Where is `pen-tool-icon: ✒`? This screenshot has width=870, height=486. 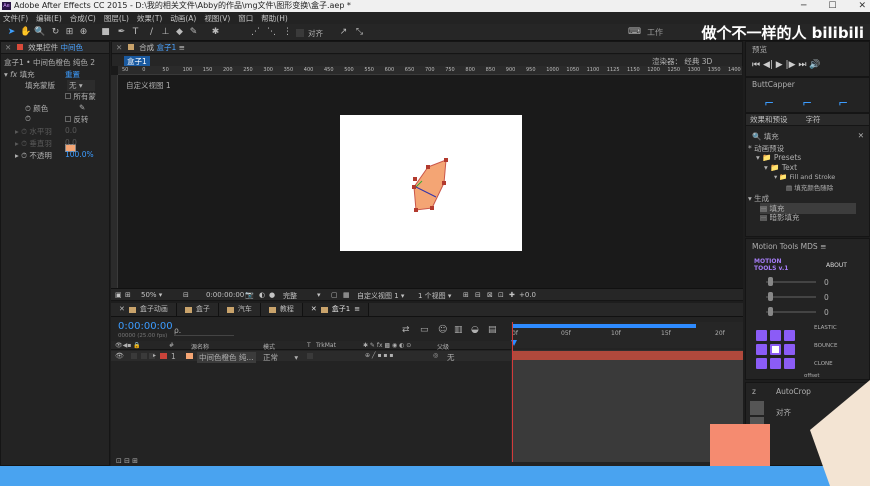 pen-tool-icon: ✒ is located at coordinates (121, 32).